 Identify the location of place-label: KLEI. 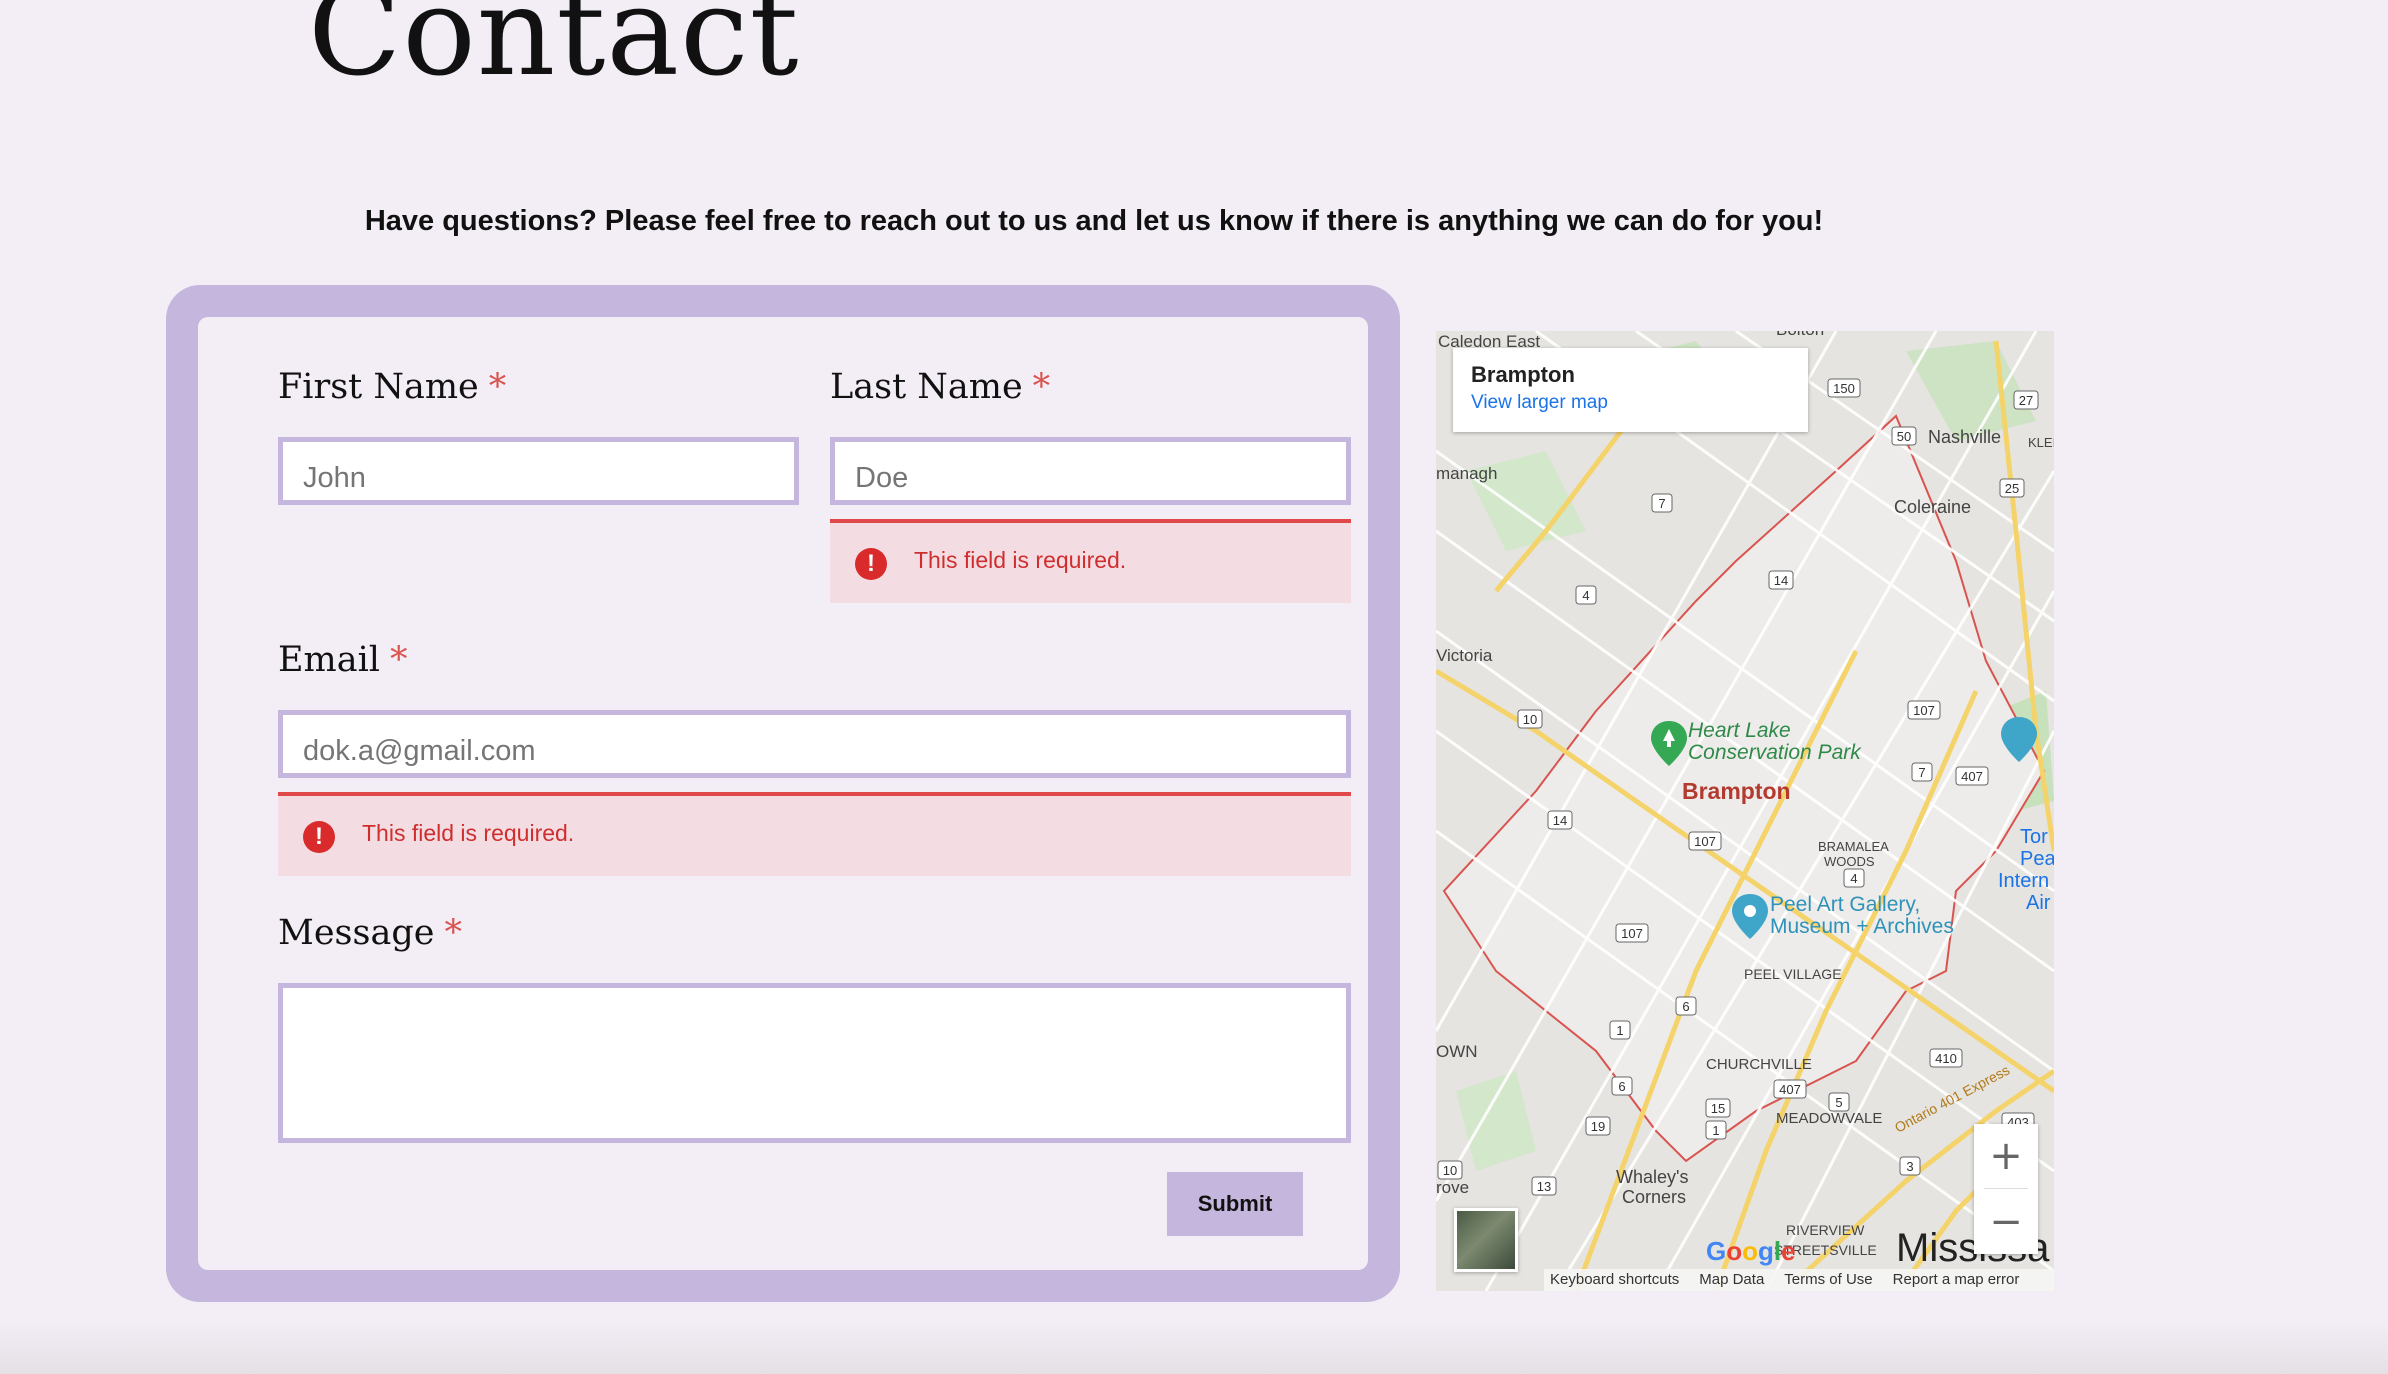
(2041, 442).